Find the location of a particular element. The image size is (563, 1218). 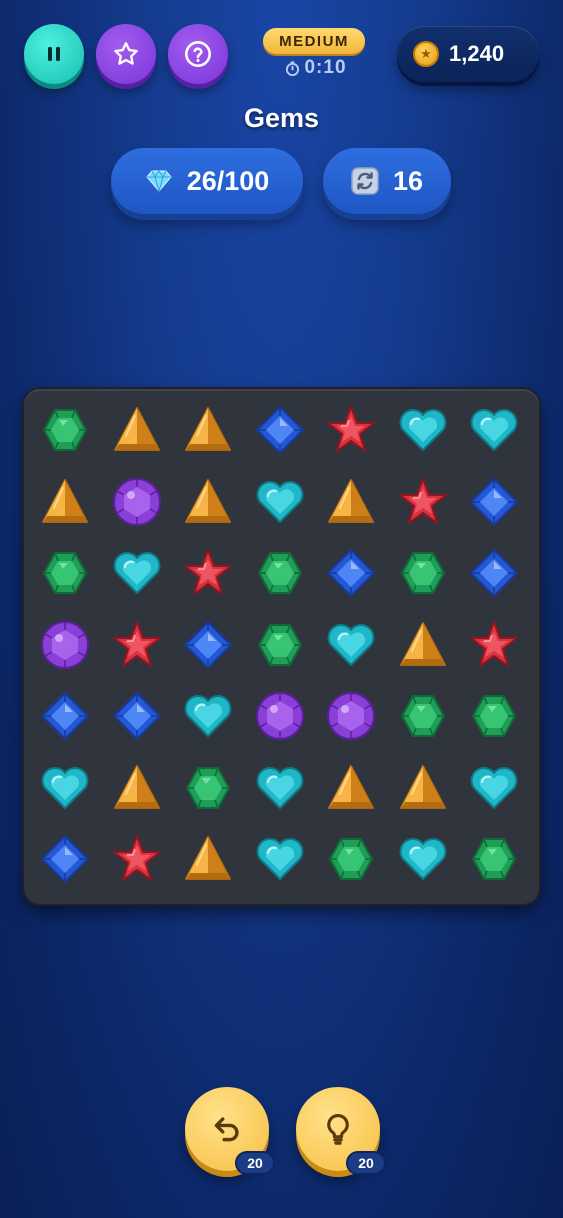

undo-button: 20 is located at coordinates (230, 1131).